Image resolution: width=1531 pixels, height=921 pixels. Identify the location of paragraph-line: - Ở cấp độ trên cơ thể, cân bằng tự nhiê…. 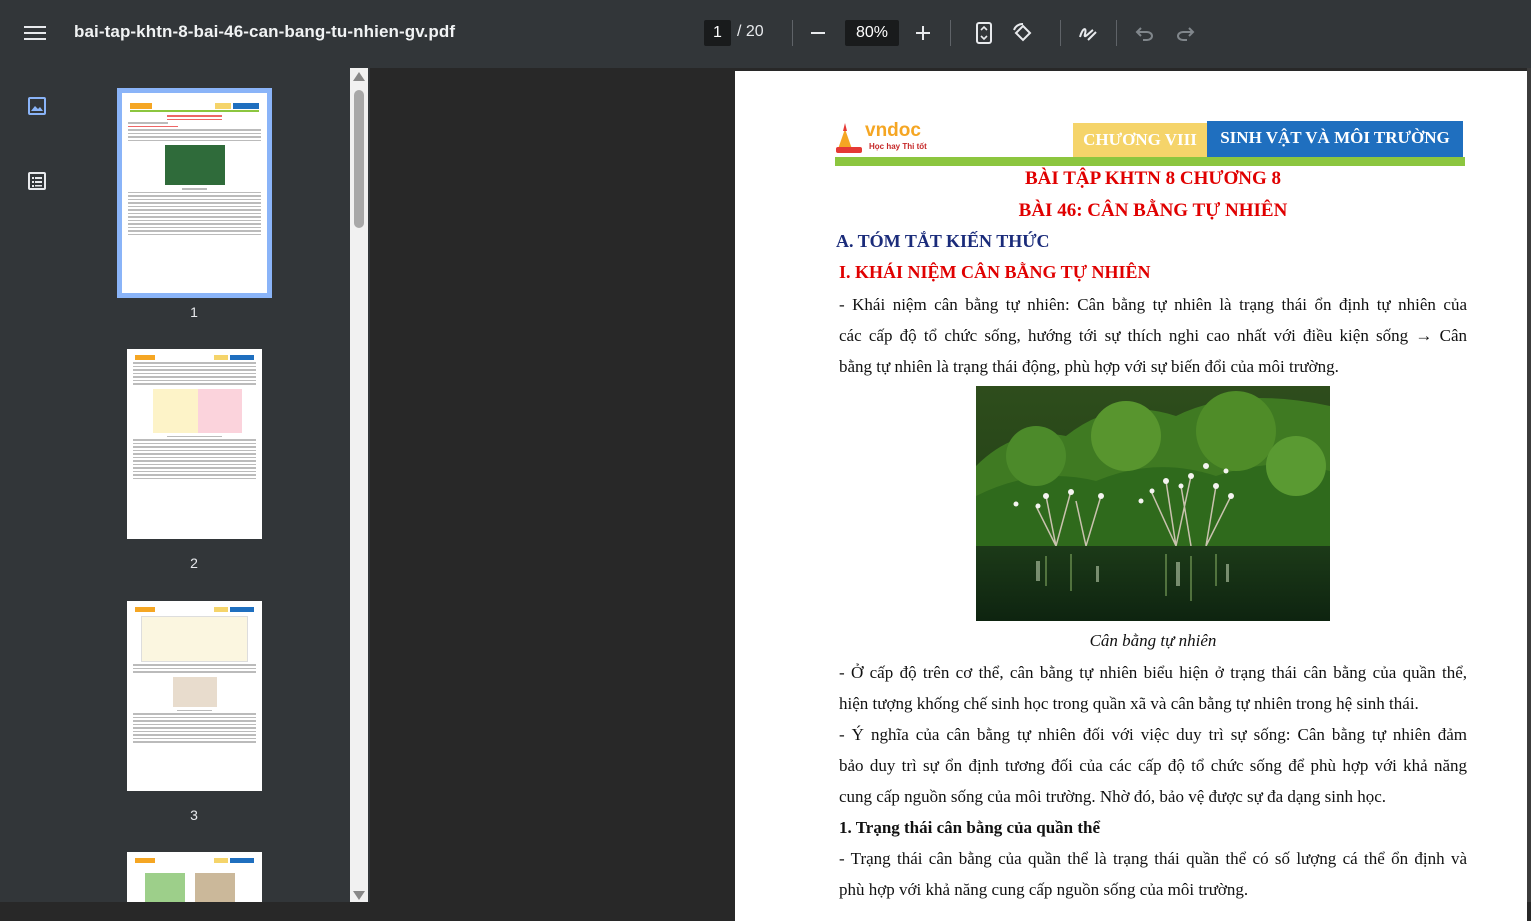
(1153, 672).